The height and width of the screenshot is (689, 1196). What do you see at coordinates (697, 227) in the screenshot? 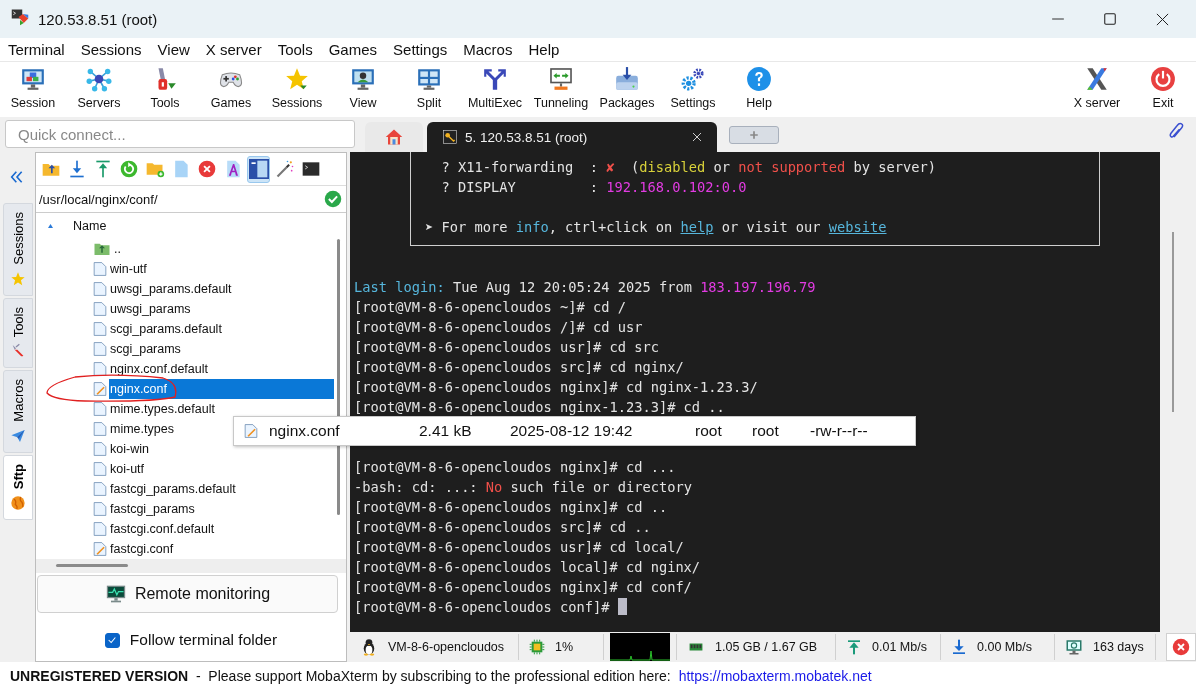
I see `link: help` at bounding box center [697, 227].